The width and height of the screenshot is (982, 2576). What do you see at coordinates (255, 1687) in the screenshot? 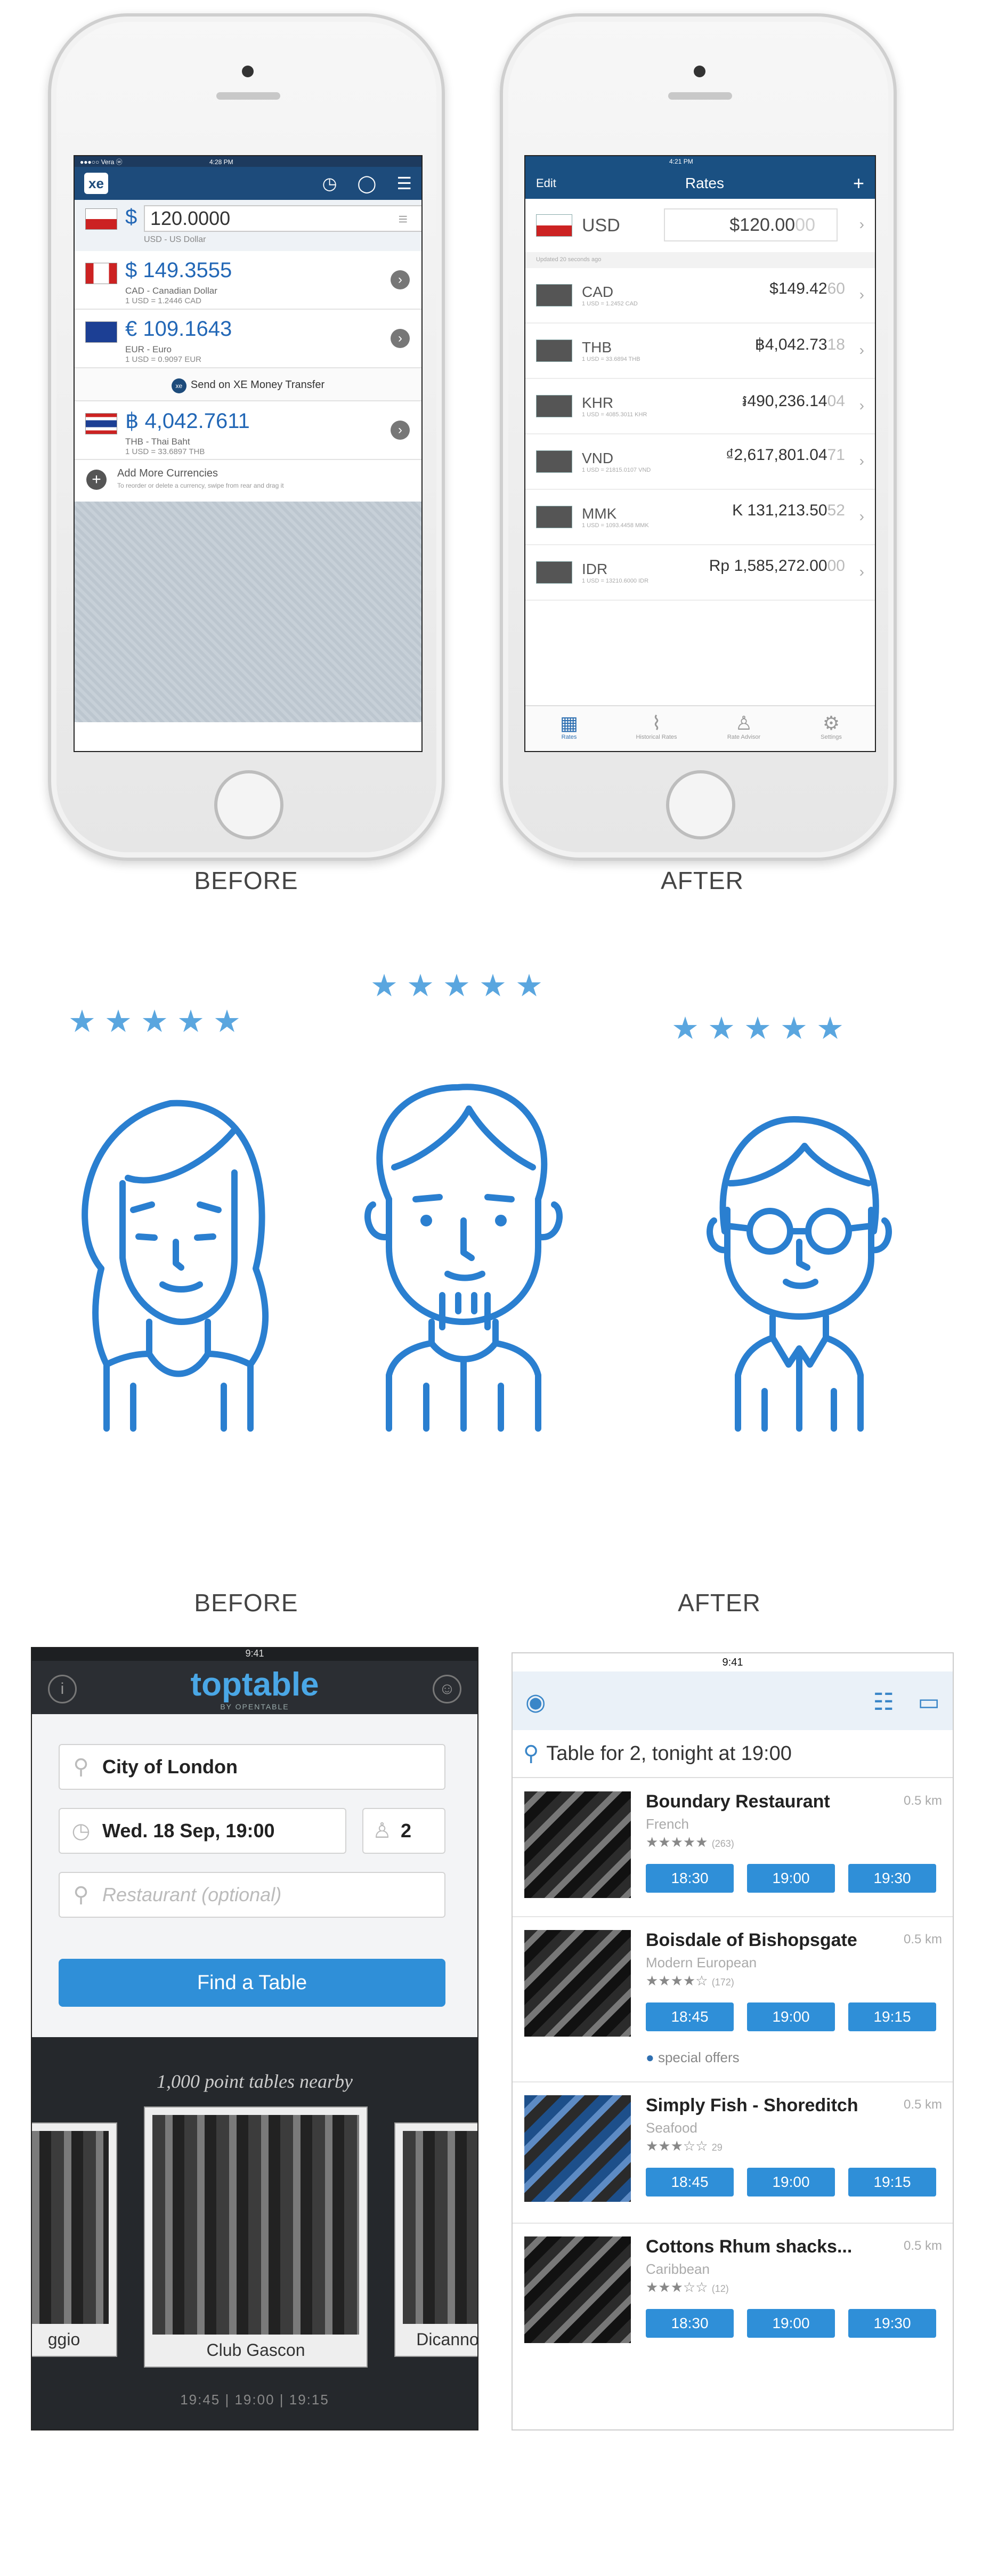
I see `toptable-header: i toptable BY OPENTABLE ☺` at bounding box center [255, 1687].